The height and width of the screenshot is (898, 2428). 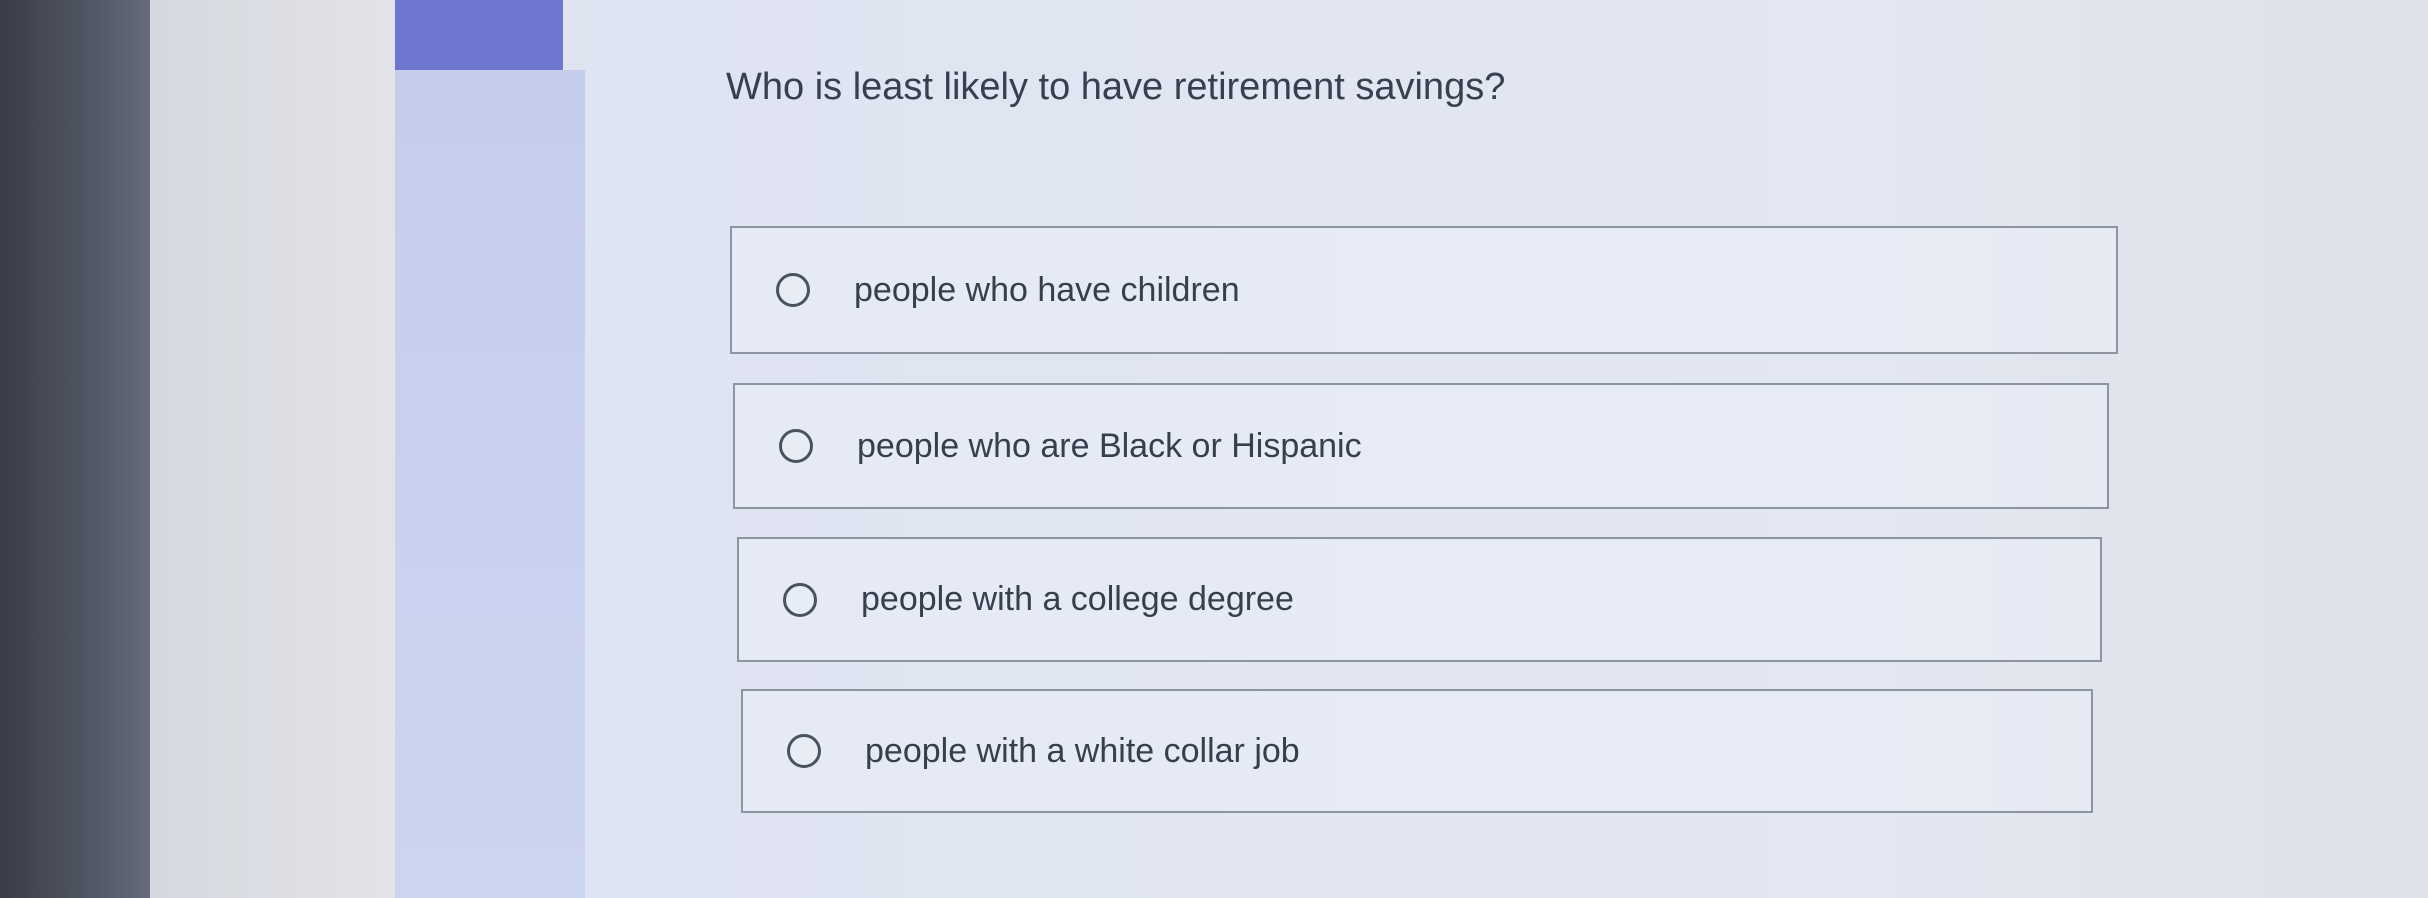 What do you see at coordinates (479, 35) in the screenshot?
I see `side-panel-accent` at bounding box center [479, 35].